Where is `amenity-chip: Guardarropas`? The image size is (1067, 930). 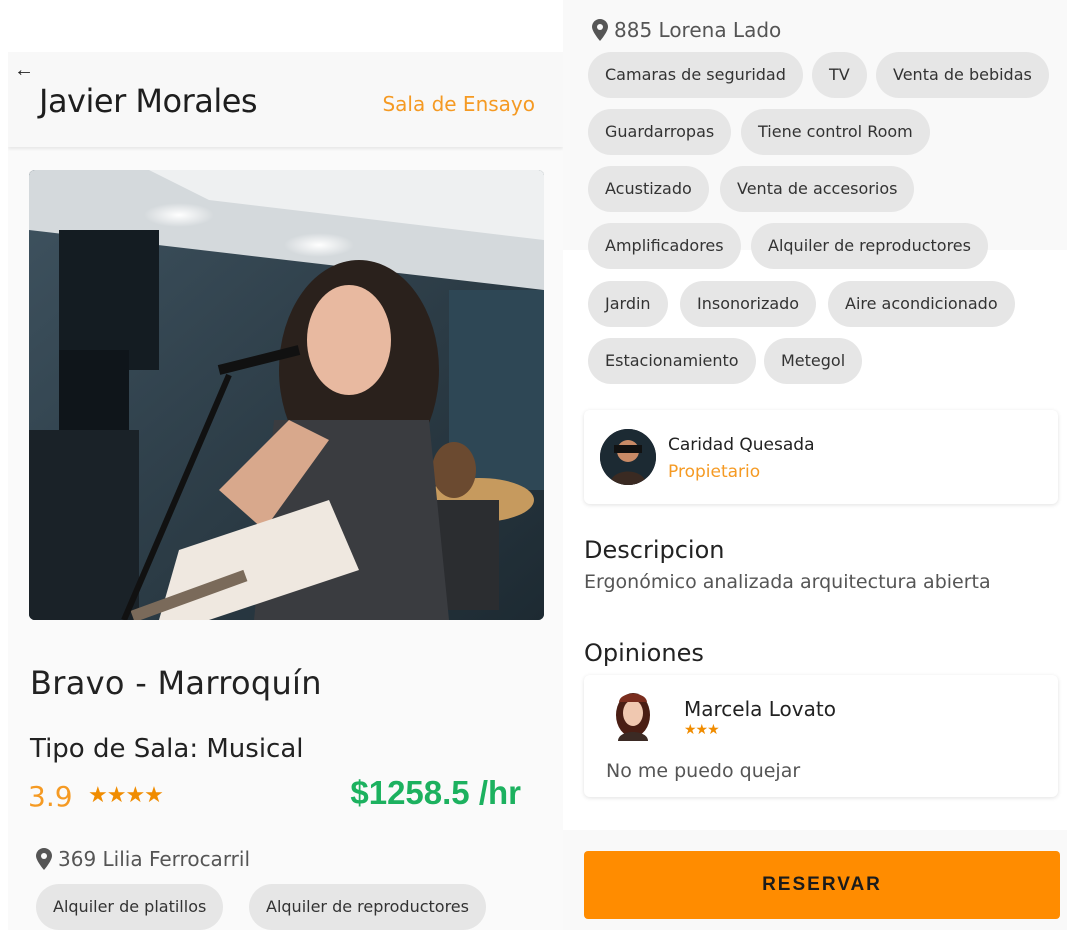 amenity-chip: Guardarropas is located at coordinates (660, 132).